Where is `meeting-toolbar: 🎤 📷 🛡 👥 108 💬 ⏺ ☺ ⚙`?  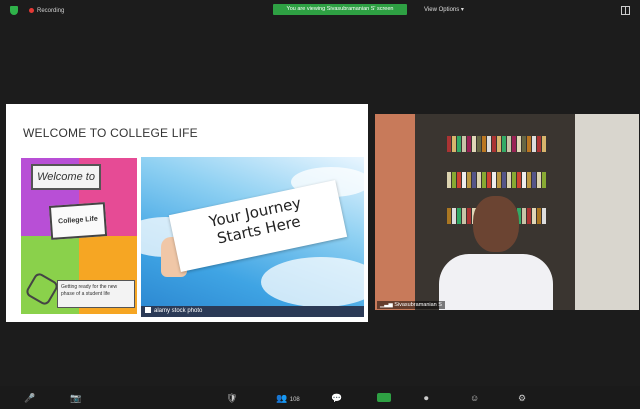 meeting-toolbar: 🎤 📷 🛡 👥 108 💬 ⏺ ☺ ⚙ is located at coordinates (320, 397).